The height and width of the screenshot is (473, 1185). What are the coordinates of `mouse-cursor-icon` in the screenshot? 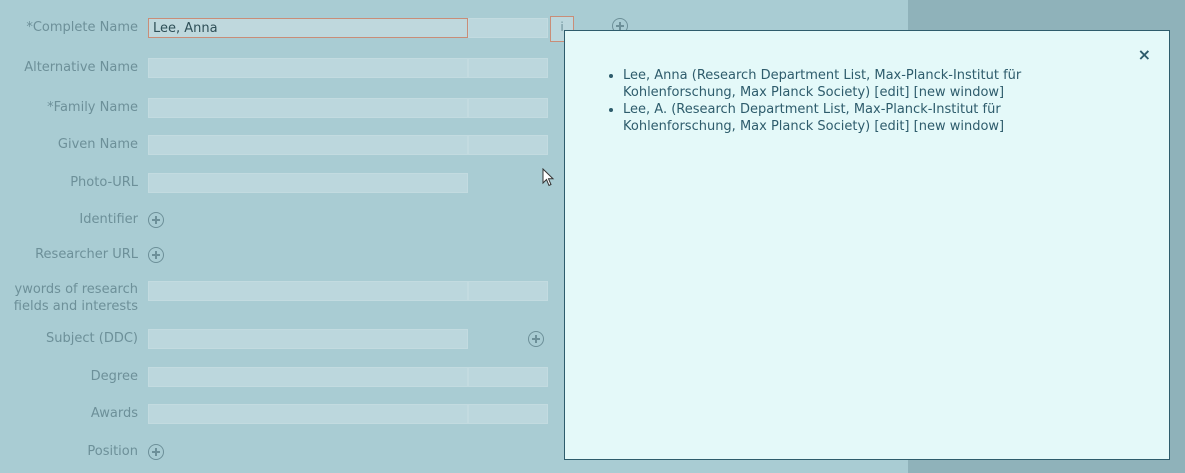 It's located at (548, 177).